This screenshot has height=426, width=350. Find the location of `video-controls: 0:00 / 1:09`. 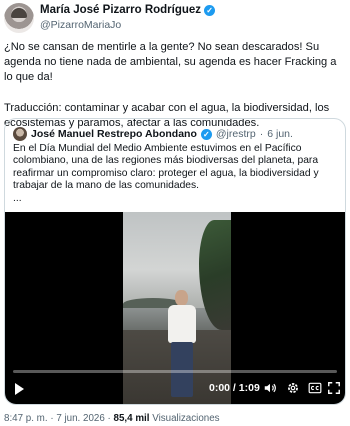

video-controls: 0:00 / 1:09 is located at coordinates (175, 387).